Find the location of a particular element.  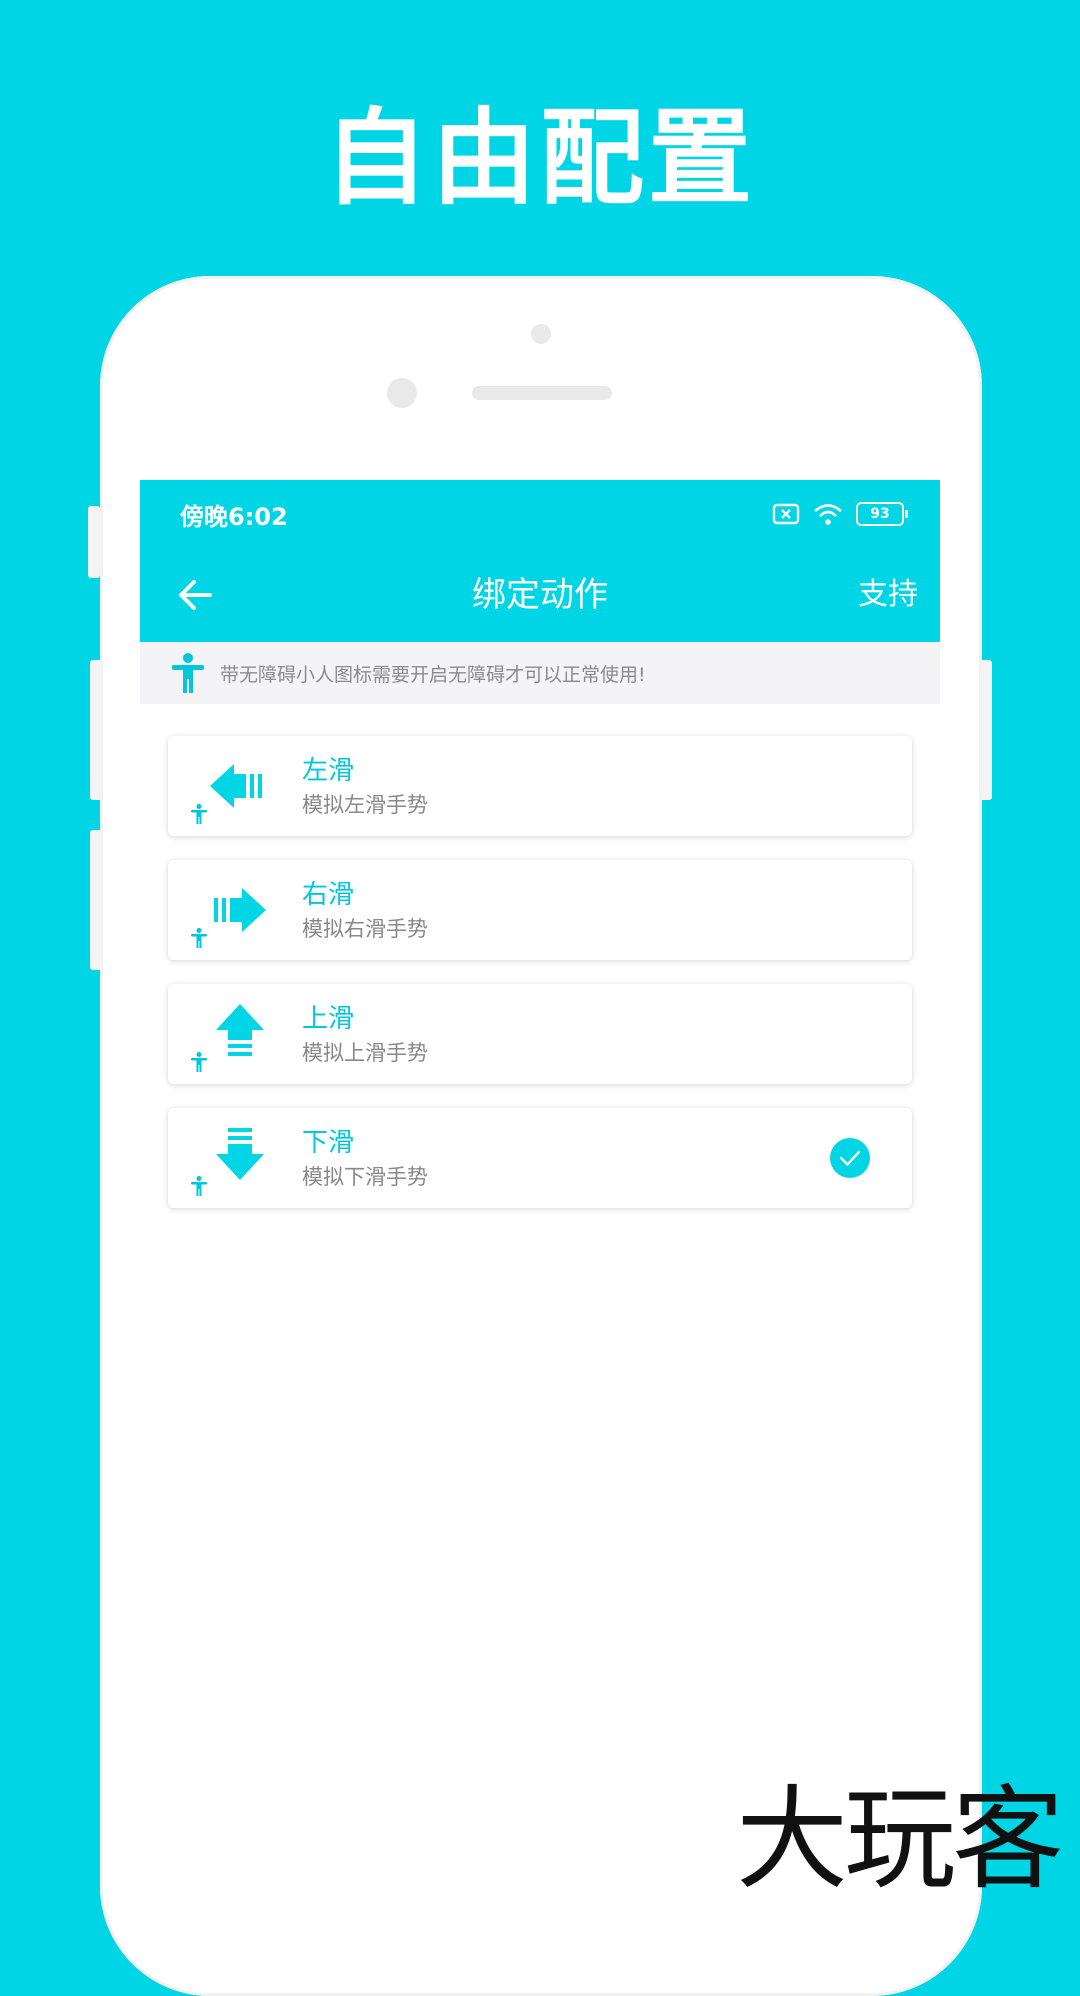

action-subtitle: 模拟上滑手势 is located at coordinates (365, 1053).